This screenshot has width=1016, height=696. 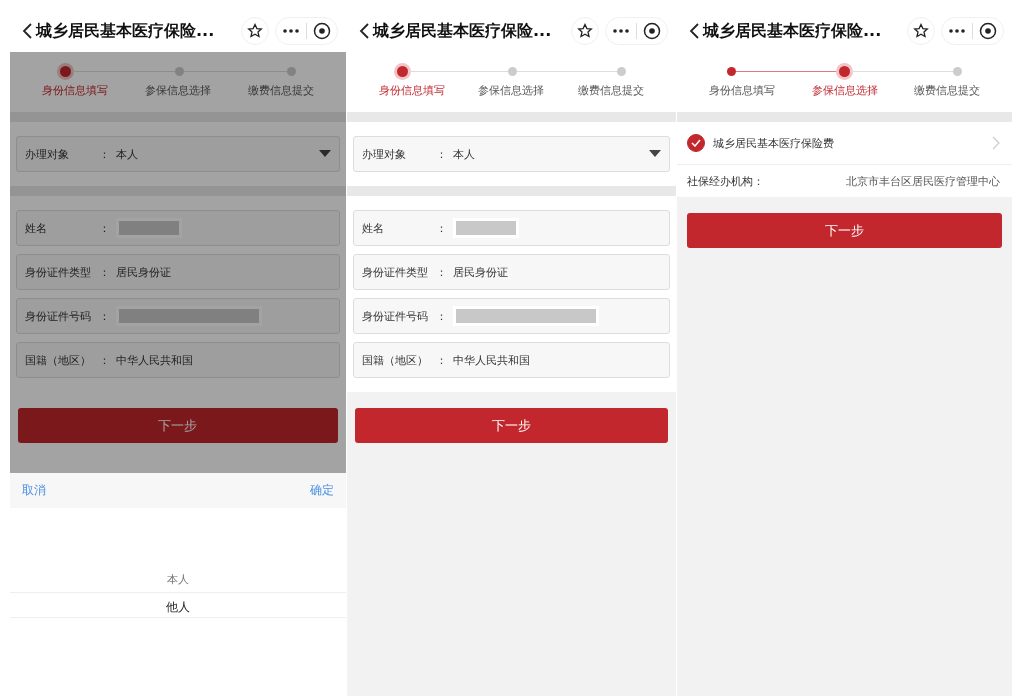 I want to click on chevron-icon, so click(x=996, y=143).